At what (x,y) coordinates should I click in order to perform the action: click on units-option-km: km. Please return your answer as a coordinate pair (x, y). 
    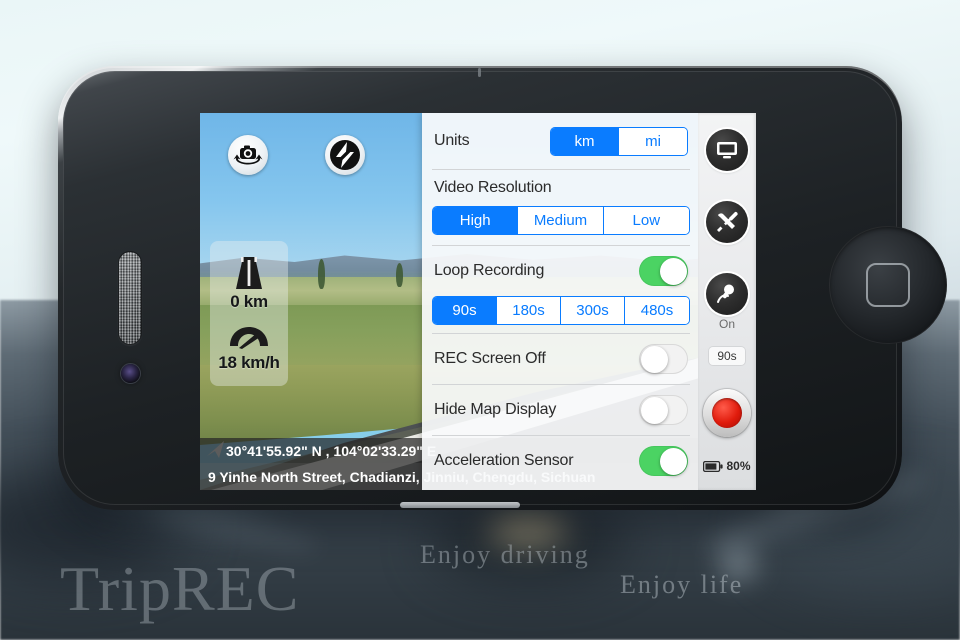
    Looking at the image, I should click on (585, 141).